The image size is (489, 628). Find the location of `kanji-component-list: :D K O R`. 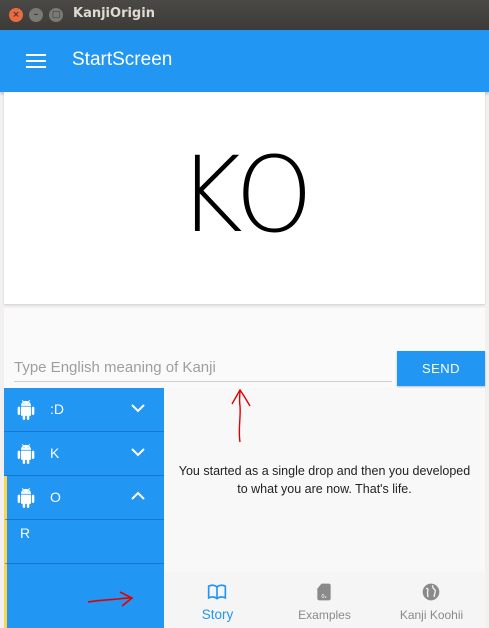

kanji-component-list: :D K O R is located at coordinates (84, 508).